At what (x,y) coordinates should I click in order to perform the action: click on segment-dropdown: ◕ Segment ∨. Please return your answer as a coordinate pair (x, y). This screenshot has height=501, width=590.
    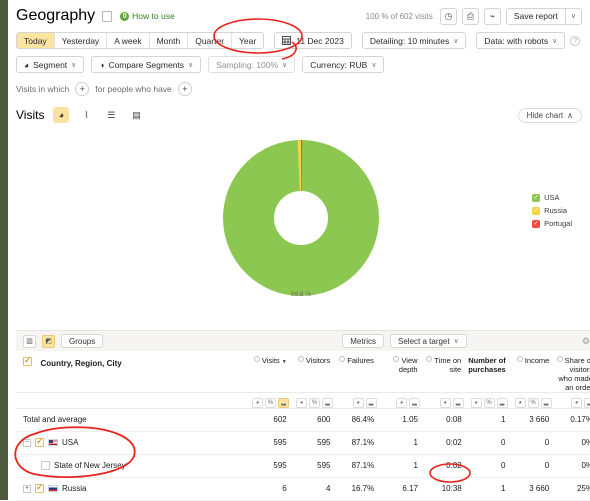
    Looking at the image, I should click on (50, 64).